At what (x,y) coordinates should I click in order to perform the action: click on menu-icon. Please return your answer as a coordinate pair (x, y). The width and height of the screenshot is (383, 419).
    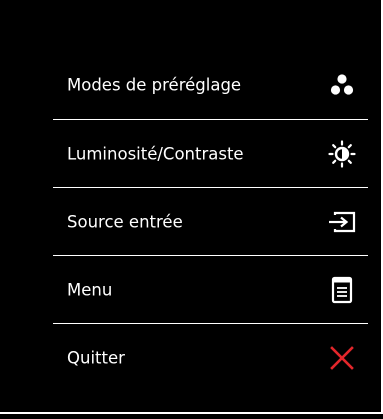
    Looking at the image, I should click on (342, 290).